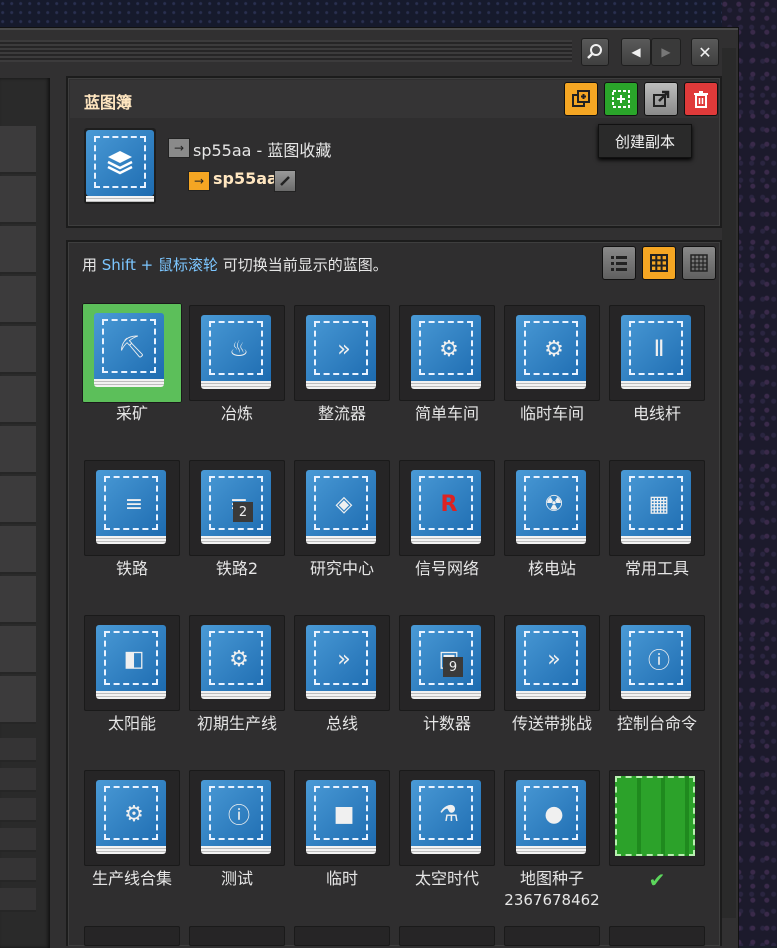 Image resolution: width=777 pixels, height=948 pixels. What do you see at coordinates (657, 508) in the screenshot?
I see `blueprint-slot: ▦` at bounding box center [657, 508].